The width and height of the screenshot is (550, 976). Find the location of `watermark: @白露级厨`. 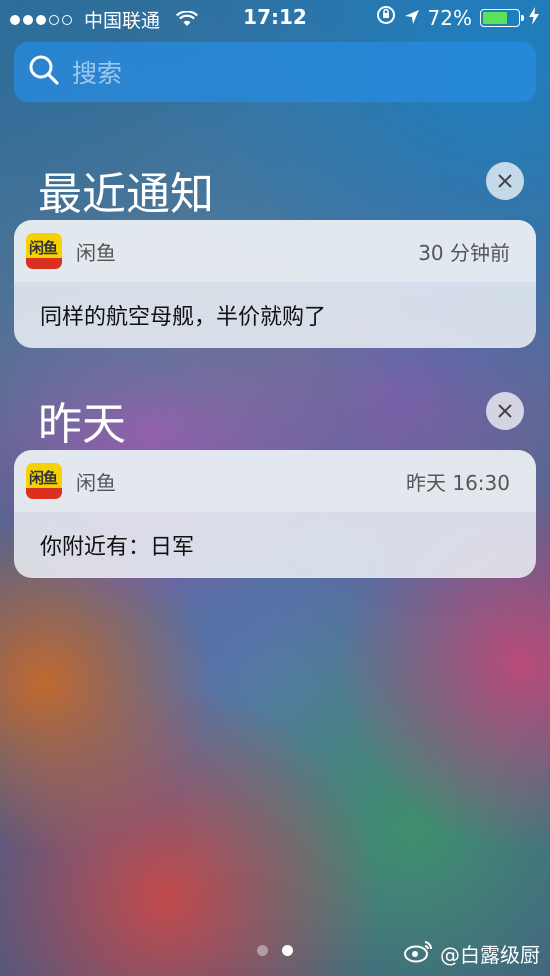

watermark: @白露级厨 is located at coordinates (472, 953).